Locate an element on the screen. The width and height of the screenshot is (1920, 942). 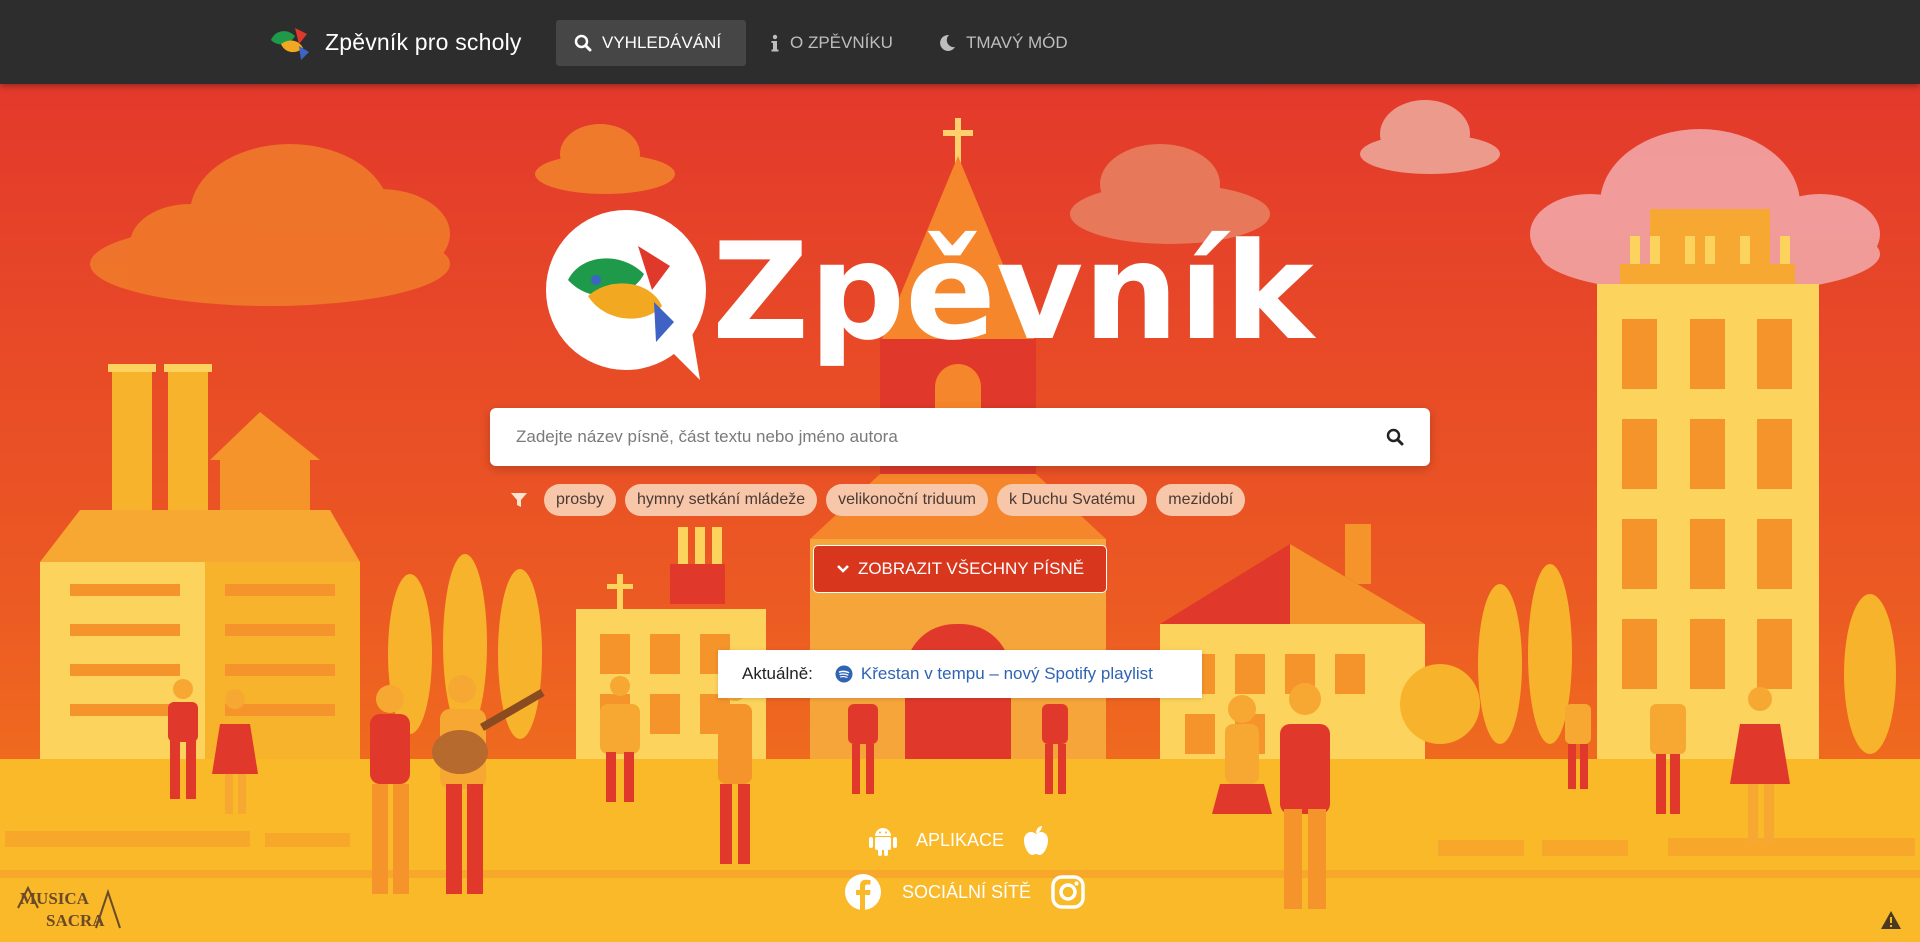
brand-title: Zpěvník pro scholy is located at coordinates (423, 41).